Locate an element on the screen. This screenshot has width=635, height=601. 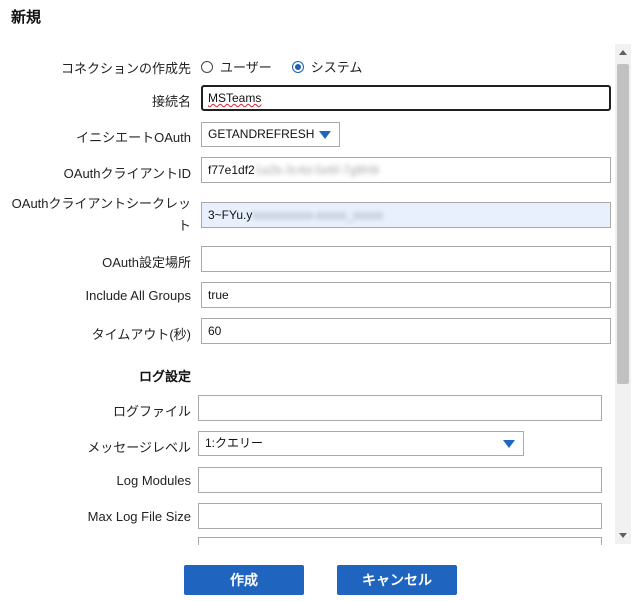
scroll-up-icon is located at coordinates (623, 52).